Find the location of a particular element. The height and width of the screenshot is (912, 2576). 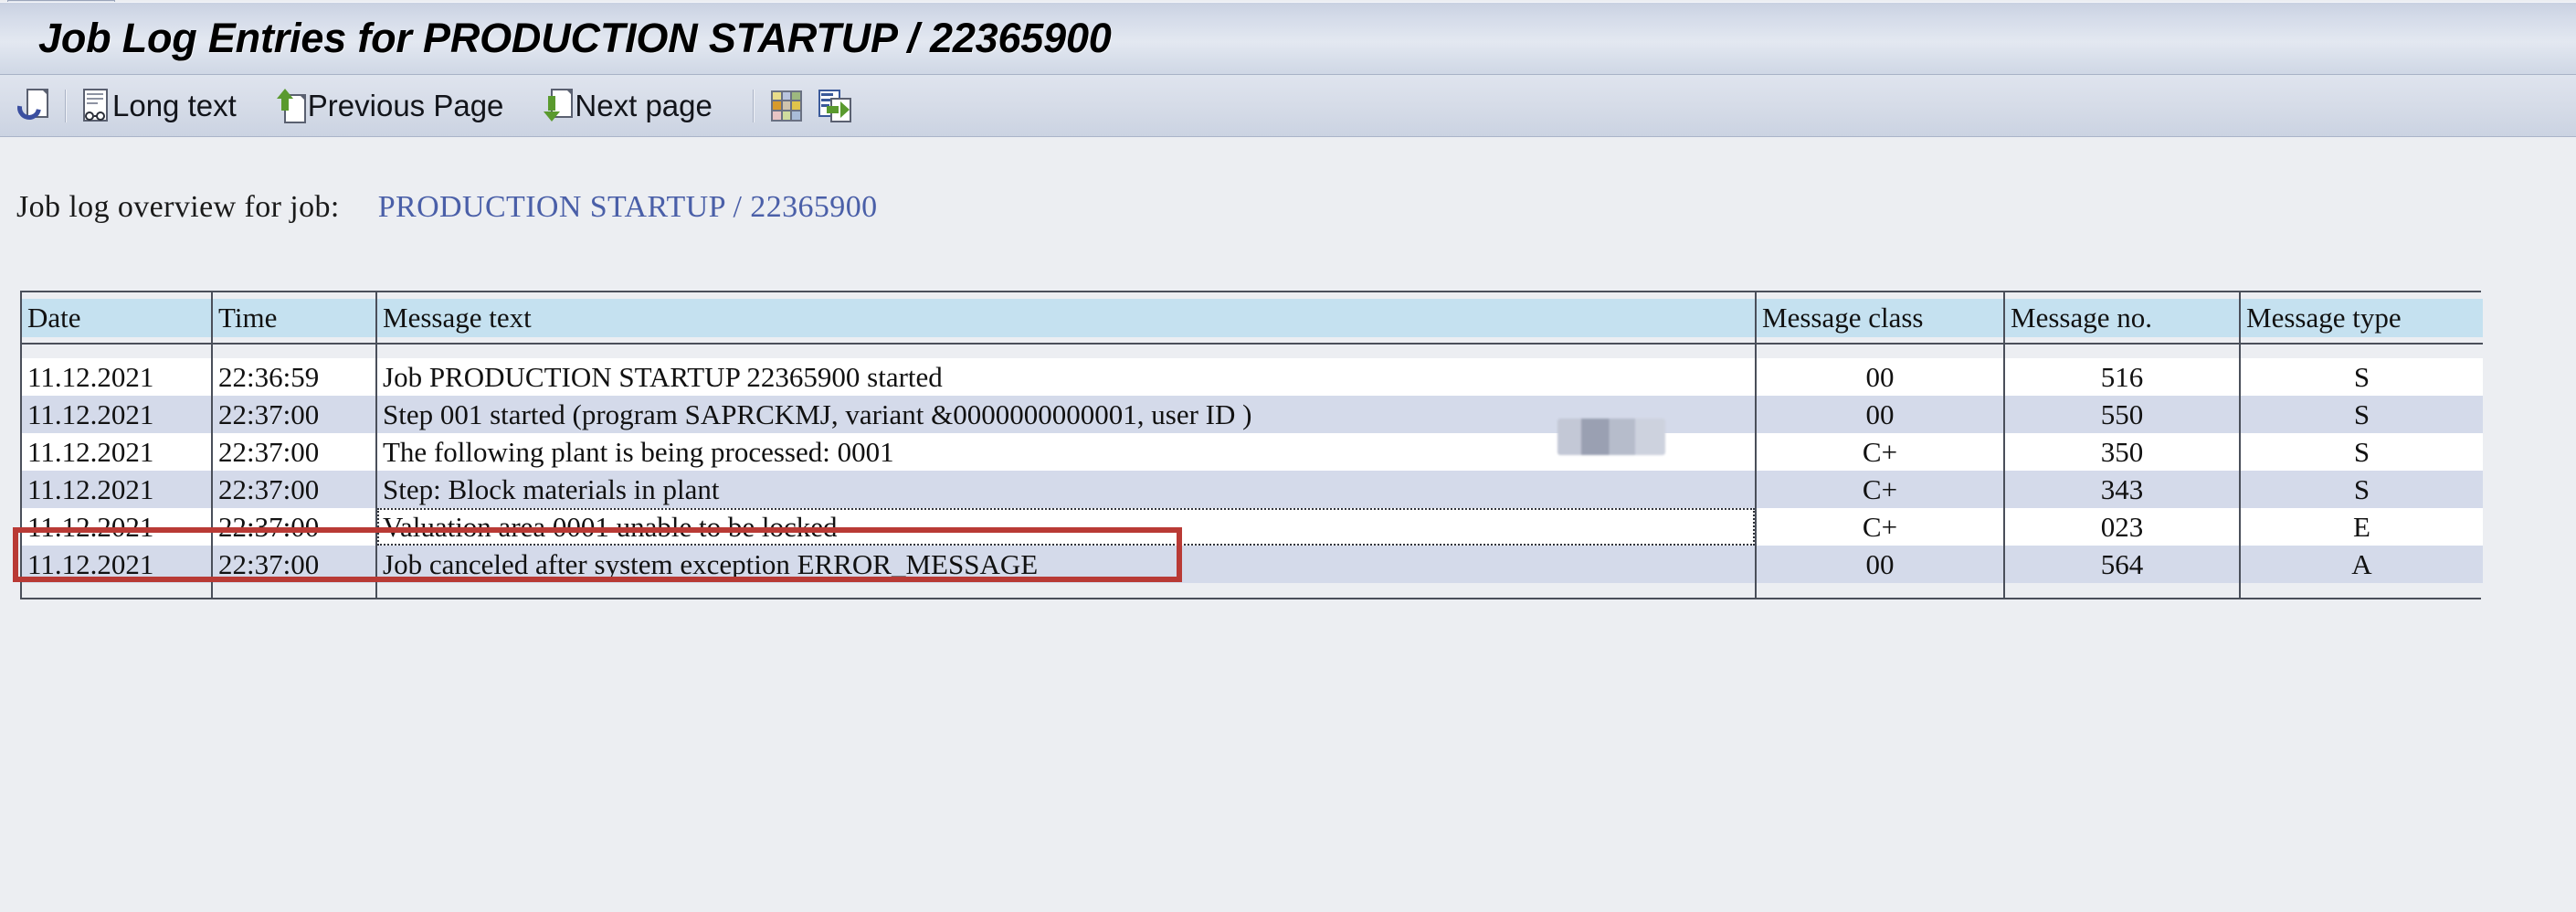

table-bottom-spacer is located at coordinates (1253, 591).